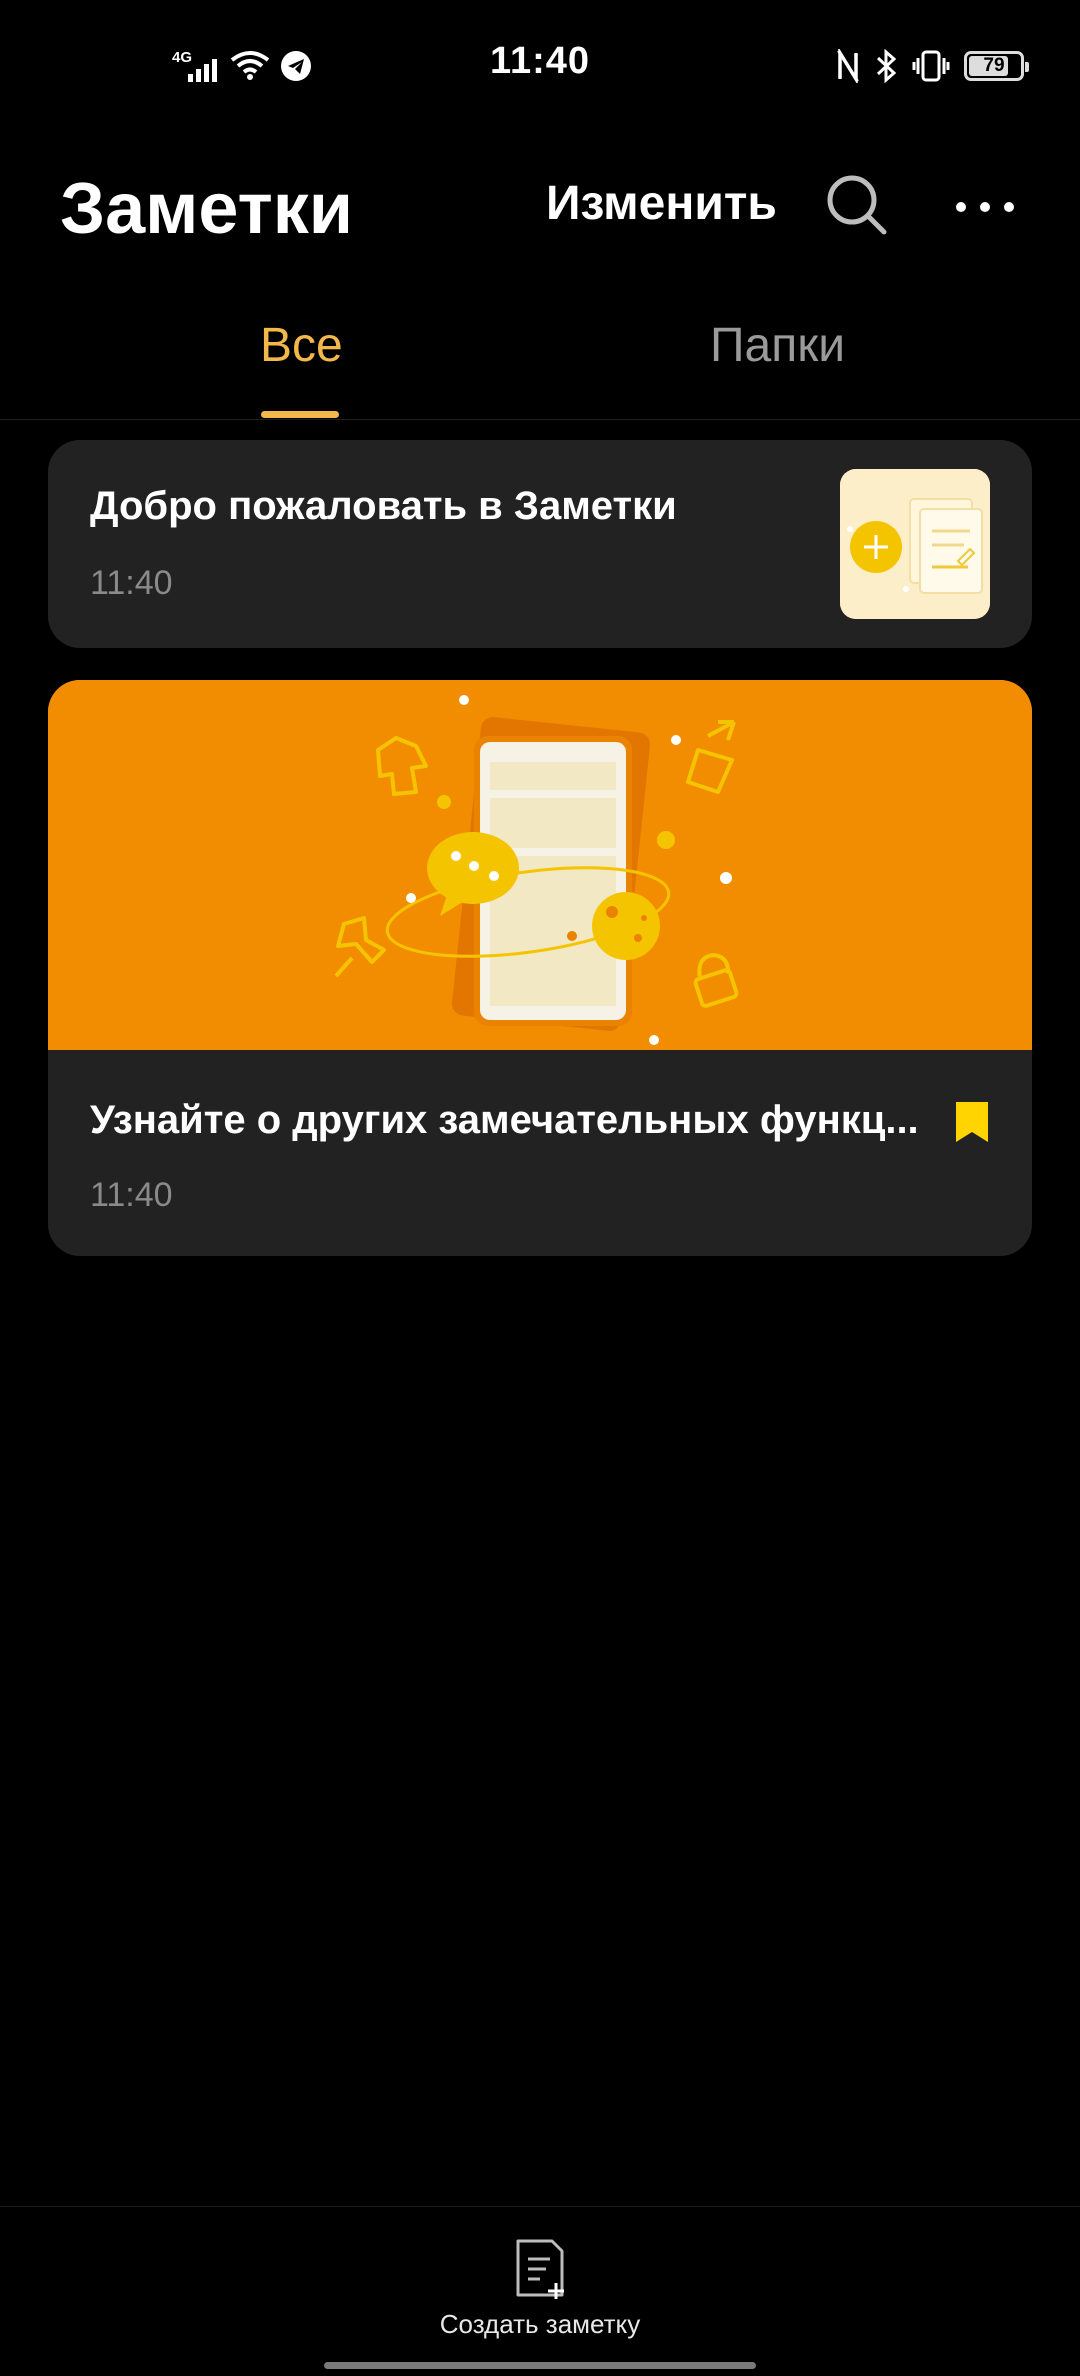 This screenshot has height=2376, width=1080. I want to click on note-title: Добро пожаловать в Заметки, so click(383, 506).